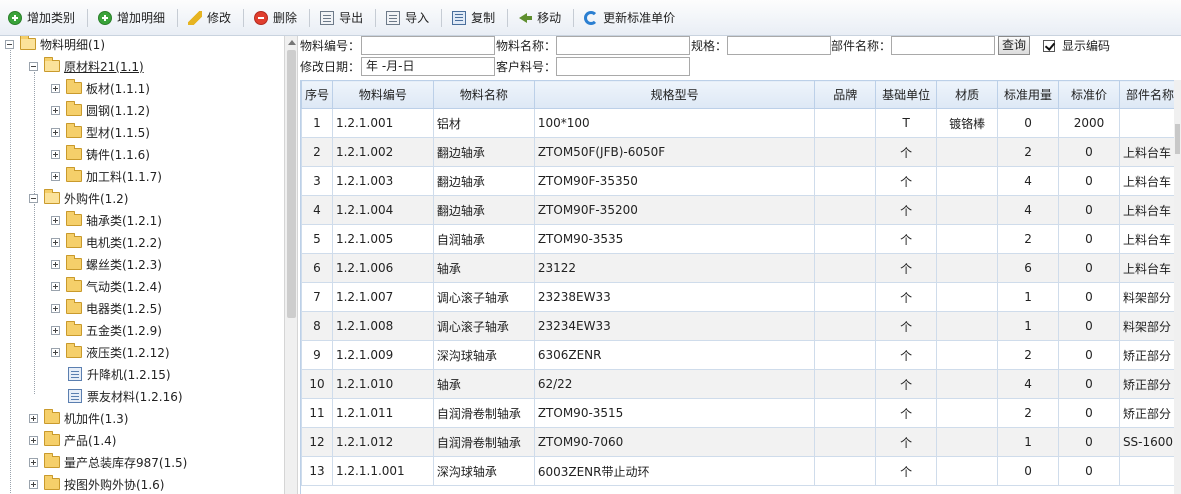  Describe the element at coordinates (285, 18) in the screenshot. I see `delete-label: 删除` at that location.